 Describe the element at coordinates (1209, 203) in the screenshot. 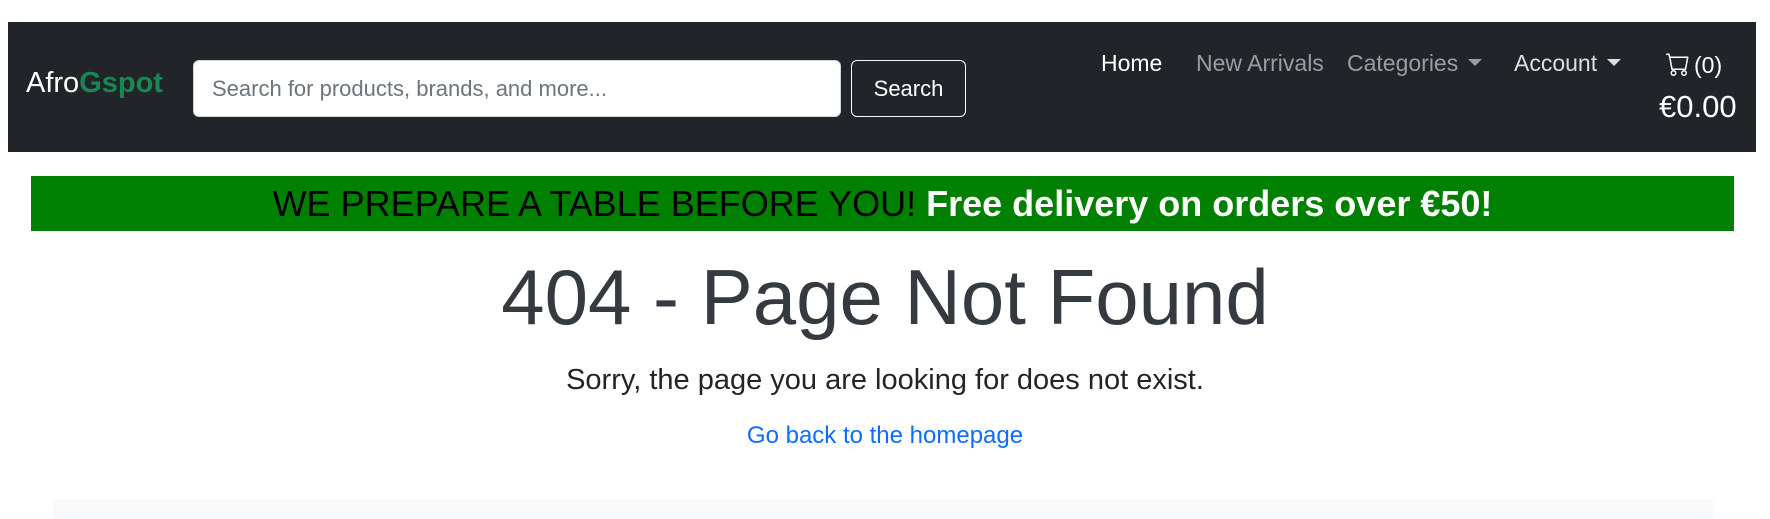

I see `promo-free-delivery: Free delivery on orders over €50!` at that location.